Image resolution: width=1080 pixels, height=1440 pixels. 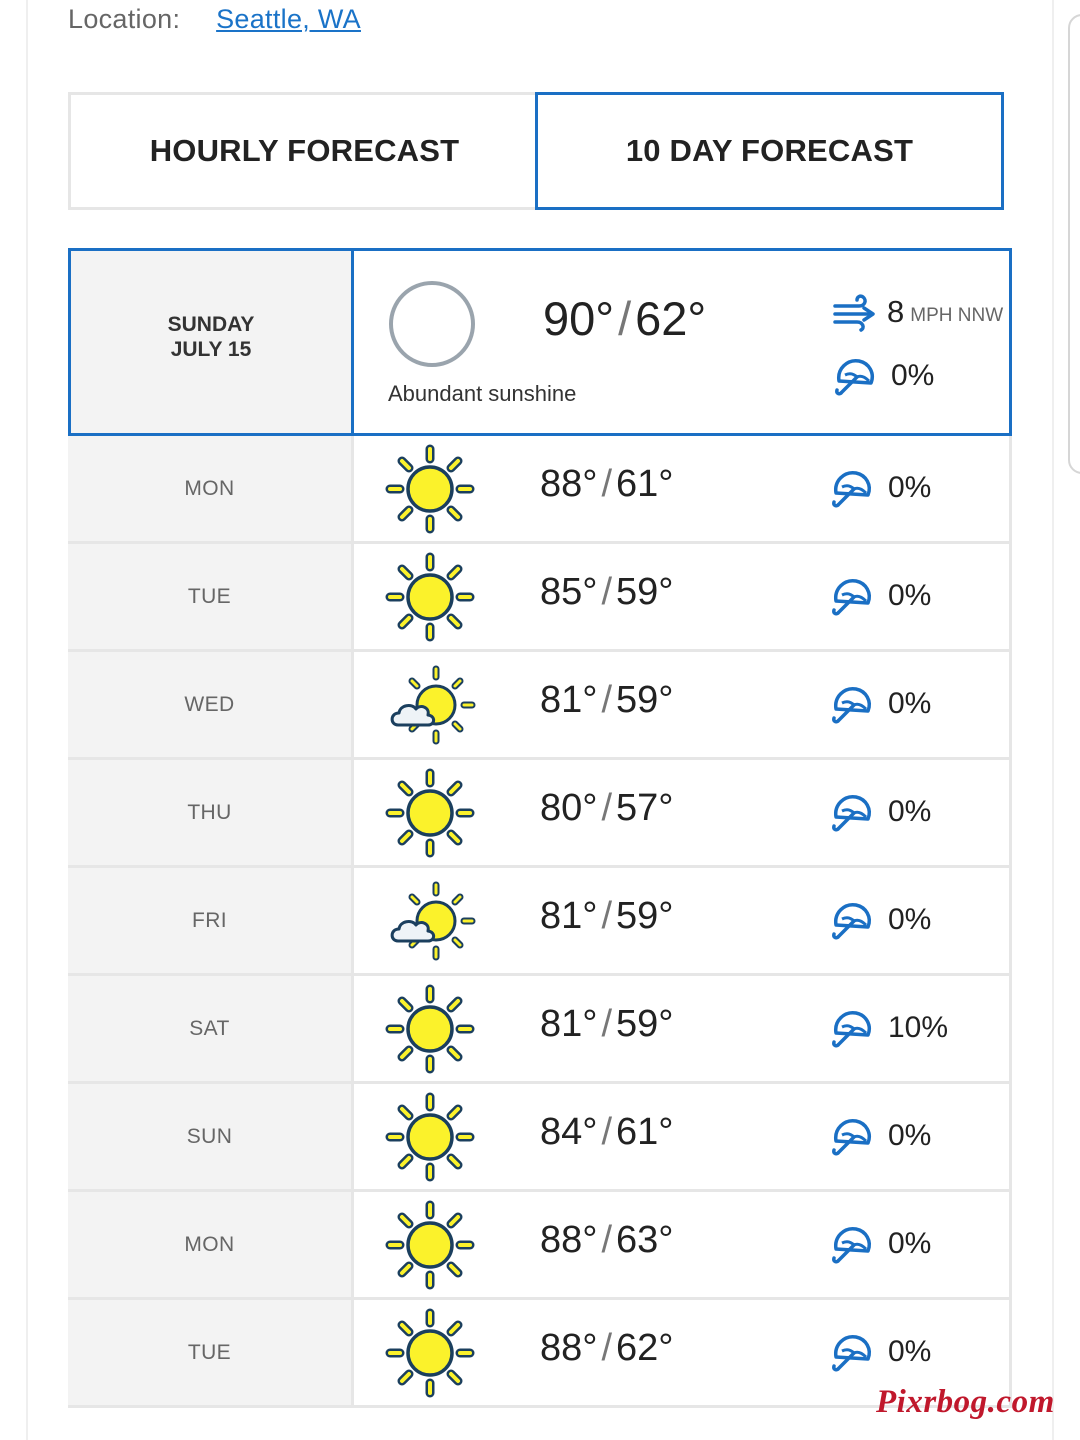 I want to click on day-temperature: 85°/59°, so click(x=607, y=592).